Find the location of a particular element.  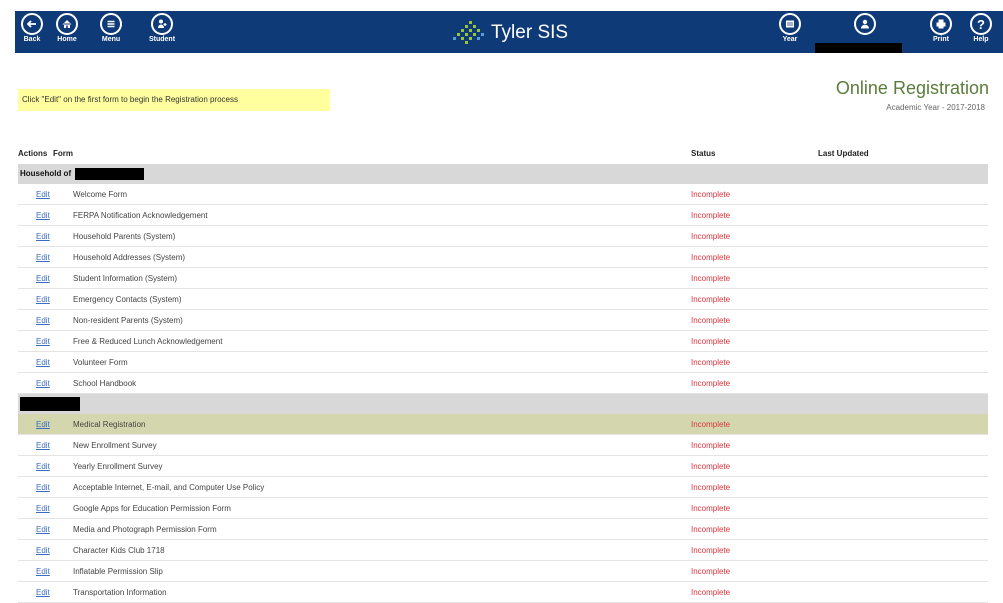

help-icon: ? is located at coordinates (981, 24).